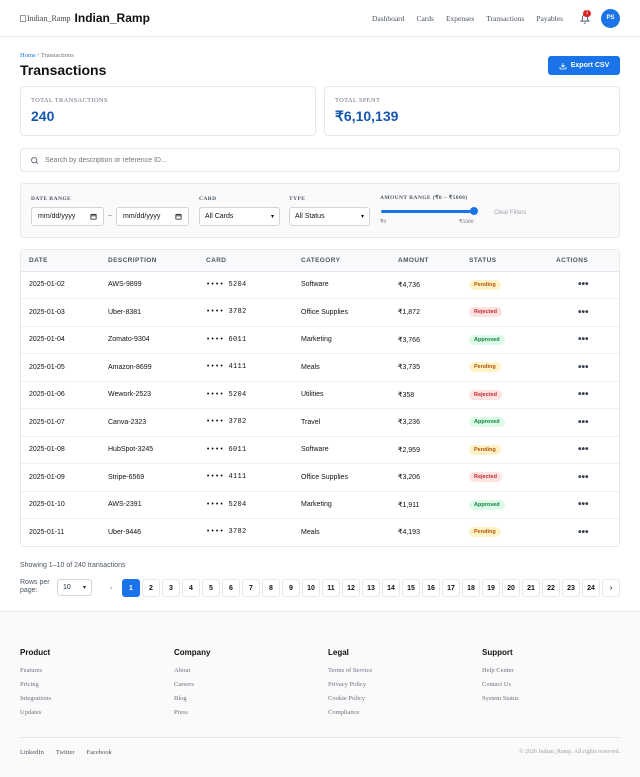 The height and width of the screenshot is (777, 640). I want to click on column-header-status: STATUS, so click(504, 261).